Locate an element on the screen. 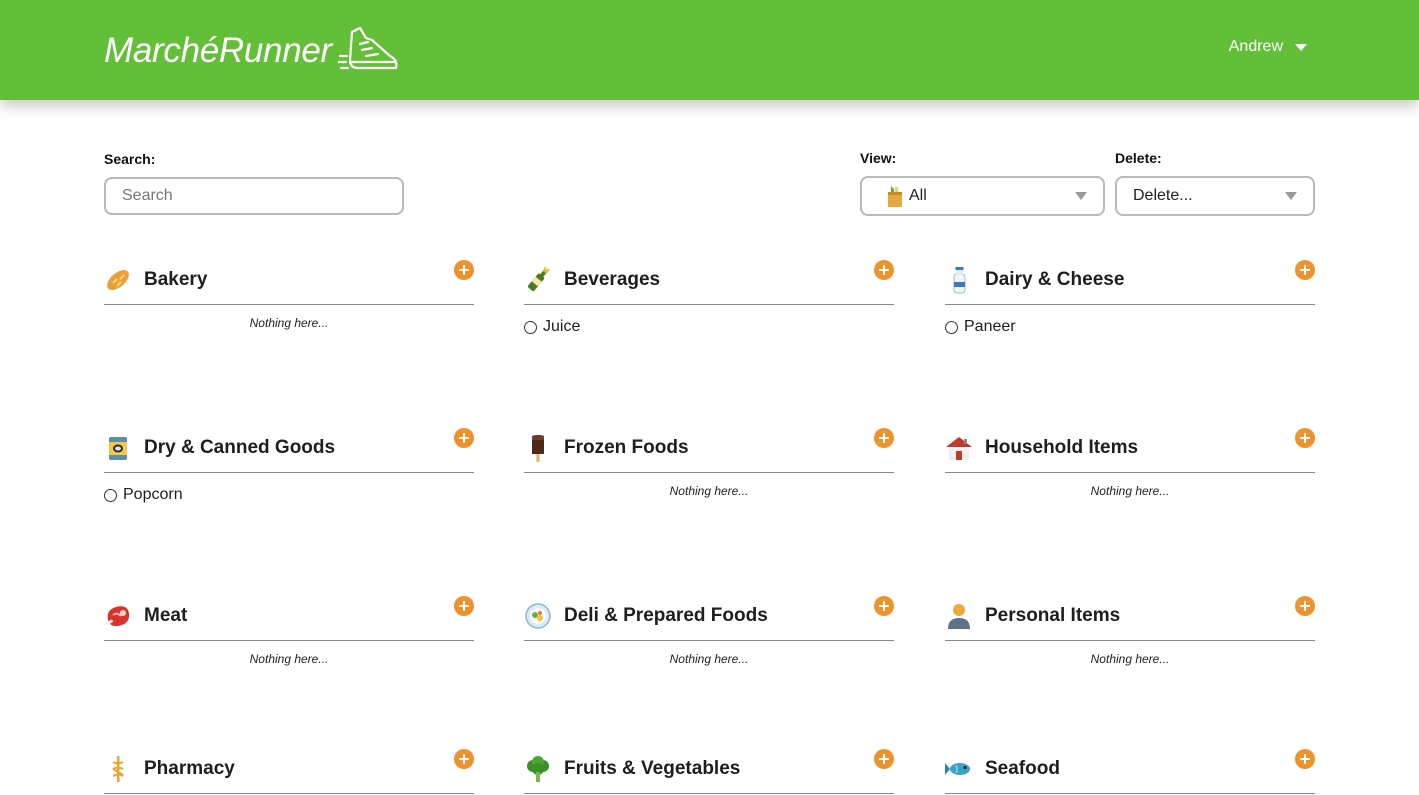 Image resolution: width=1419 pixels, height=795 pixels. can-icon is located at coordinates (119, 448).